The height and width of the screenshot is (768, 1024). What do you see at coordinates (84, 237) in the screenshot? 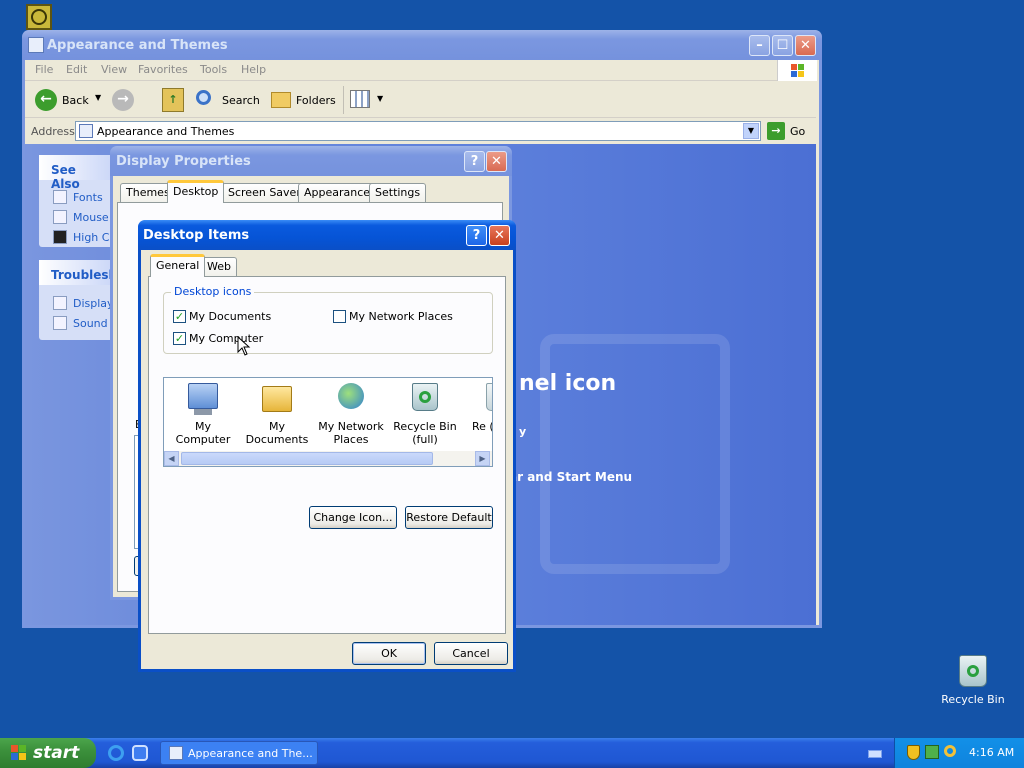
I see `high-contrast-link: High Co` at bounding box center [84, 237].